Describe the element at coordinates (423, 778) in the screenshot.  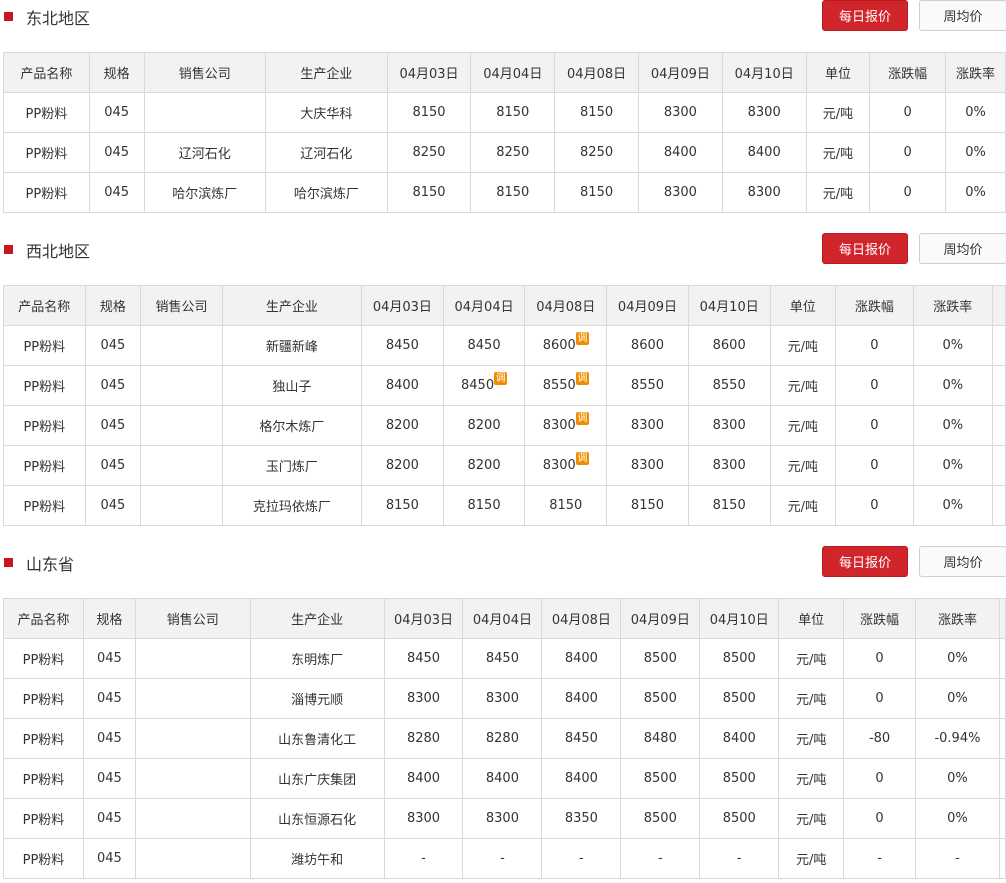
I see `price-cell: 8400` at that location.